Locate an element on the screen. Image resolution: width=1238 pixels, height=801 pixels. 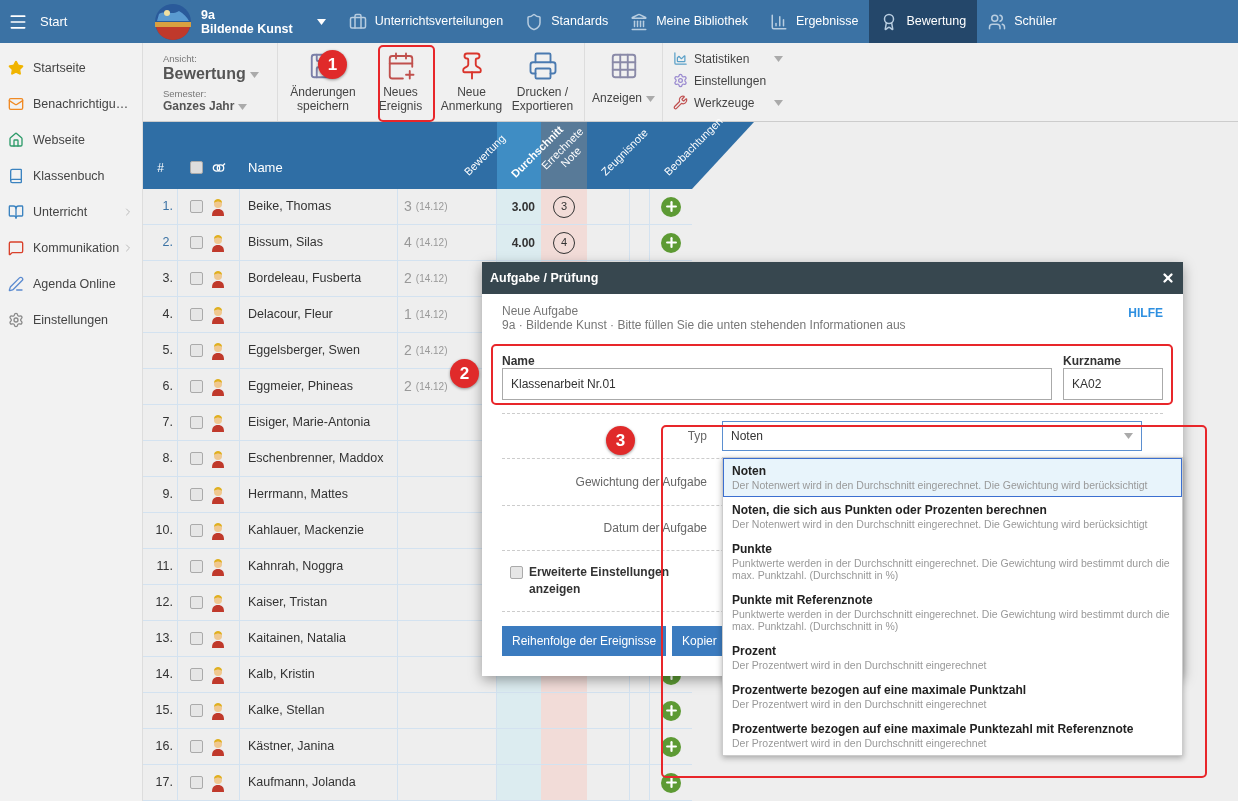
sidebar-item: Webseite is located at coordinates (71, 140).